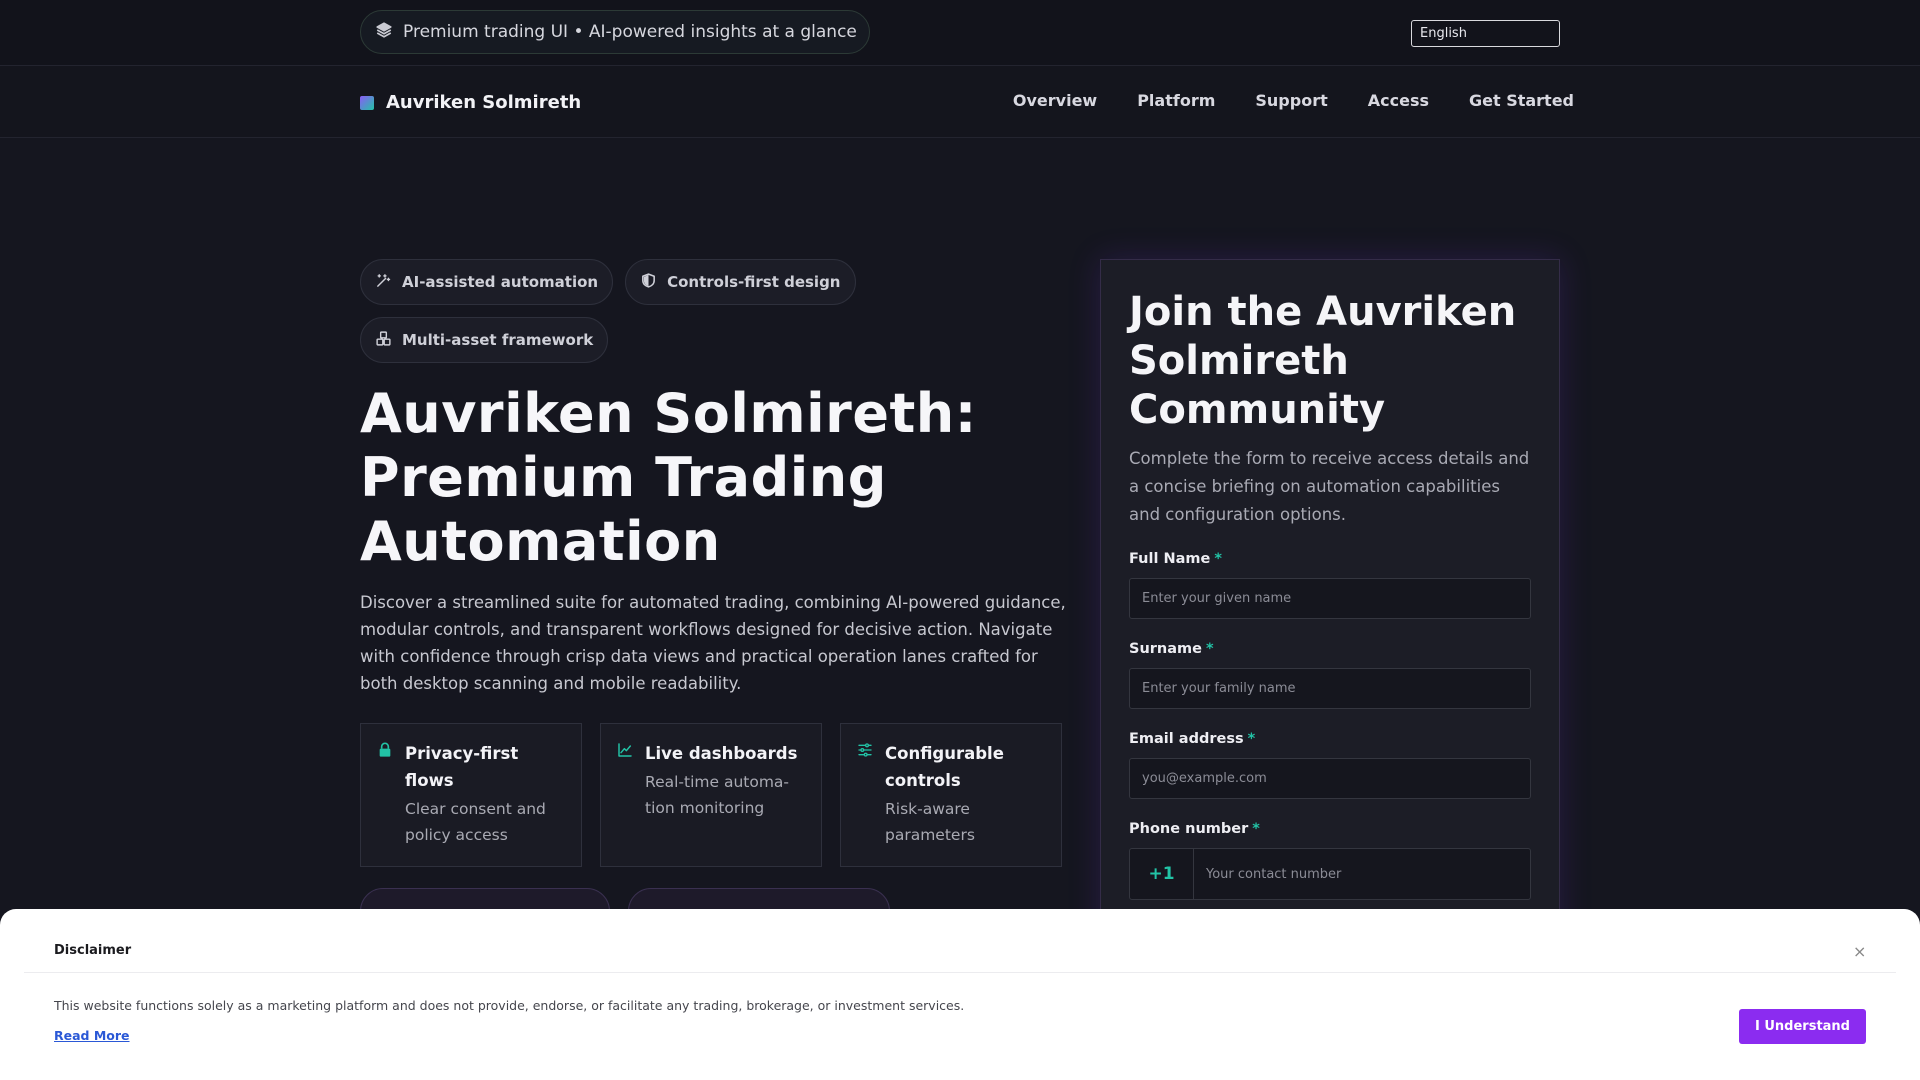 This screenshot has height=1080, width=1920. Describe the element at coordinates (1859, 951) in the screenshot. I see `close-icon: ×` at that location.